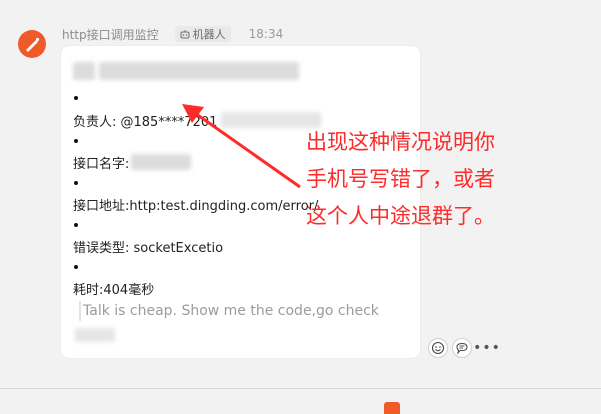  Describe the element at coordinates (241, 146) in the screenshot. I see `annotation-arrow` at that location.